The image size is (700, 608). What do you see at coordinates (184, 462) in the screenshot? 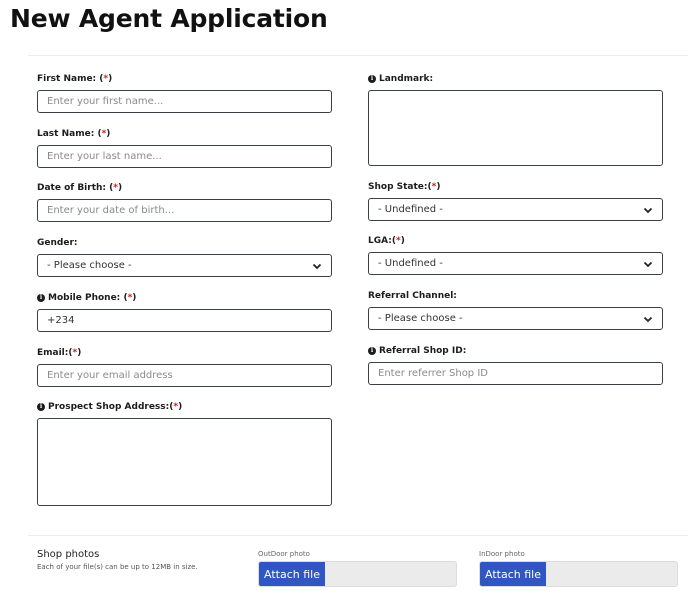
I see `shop-address-textarea` at bounding box center [184, 462].